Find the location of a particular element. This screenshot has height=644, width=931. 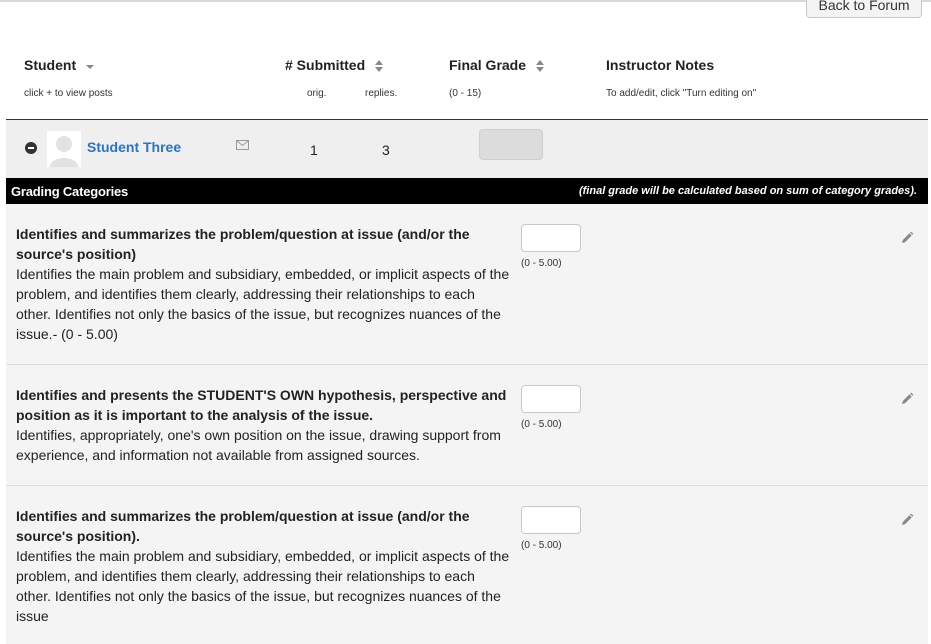

mail-icon is located at coordinates (242, 145).